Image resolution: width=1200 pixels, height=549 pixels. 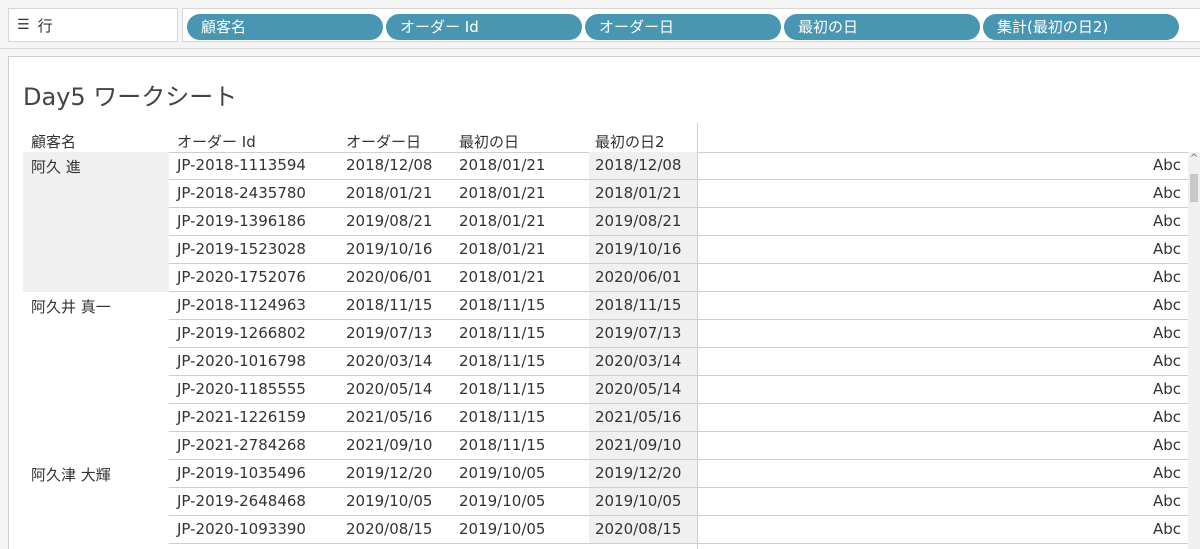 What do you see at coordinates (241, 501) in the screenshot?
I see `order-id-cell: JP-2019-2648468` at bounding box center [241, 501].